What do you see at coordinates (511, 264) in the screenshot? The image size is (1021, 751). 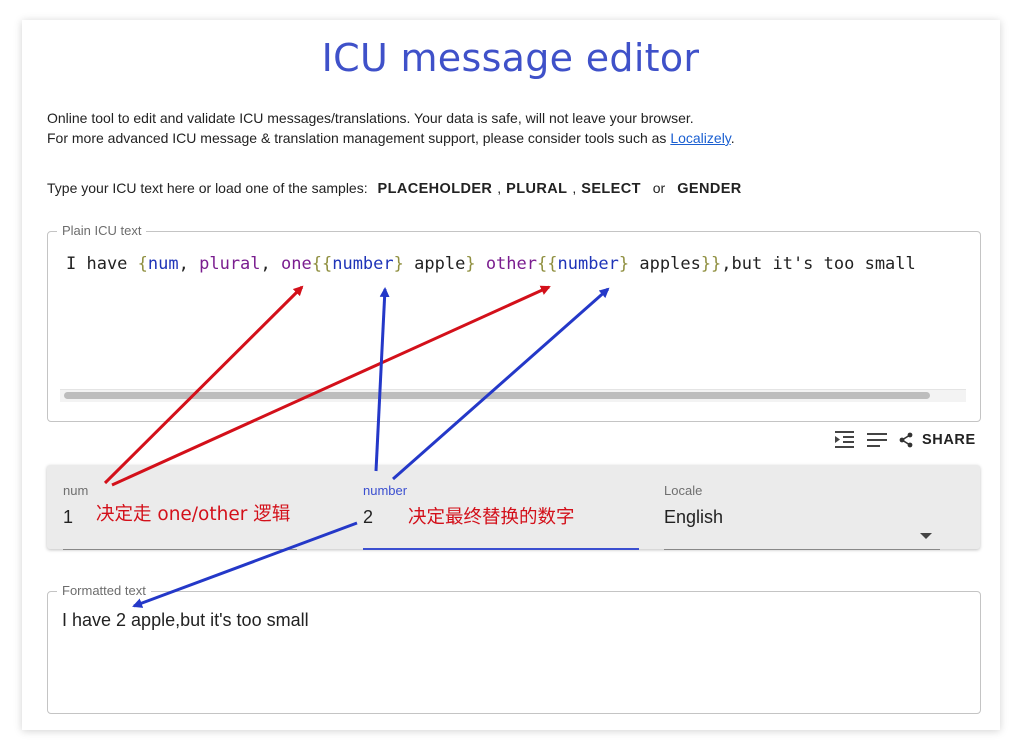 I see `code-token: other` at bounding box center [511, 264].